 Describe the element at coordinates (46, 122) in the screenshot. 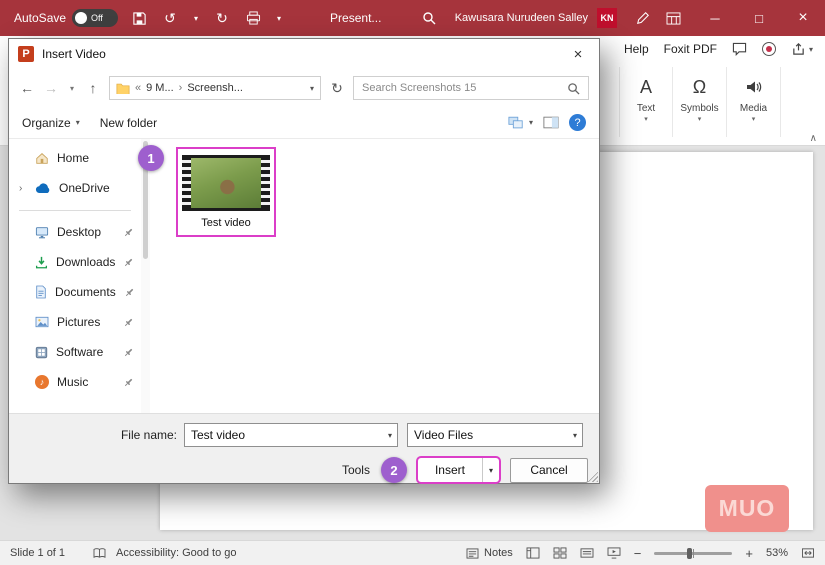

I see `organize-label: Organize` at that location.